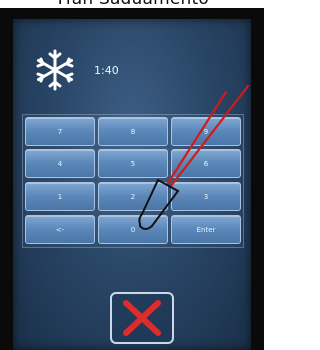 Image resolution: width=320 pixels, height=350 pixels. I want to click on snowflake-icon, so click(55, 70).